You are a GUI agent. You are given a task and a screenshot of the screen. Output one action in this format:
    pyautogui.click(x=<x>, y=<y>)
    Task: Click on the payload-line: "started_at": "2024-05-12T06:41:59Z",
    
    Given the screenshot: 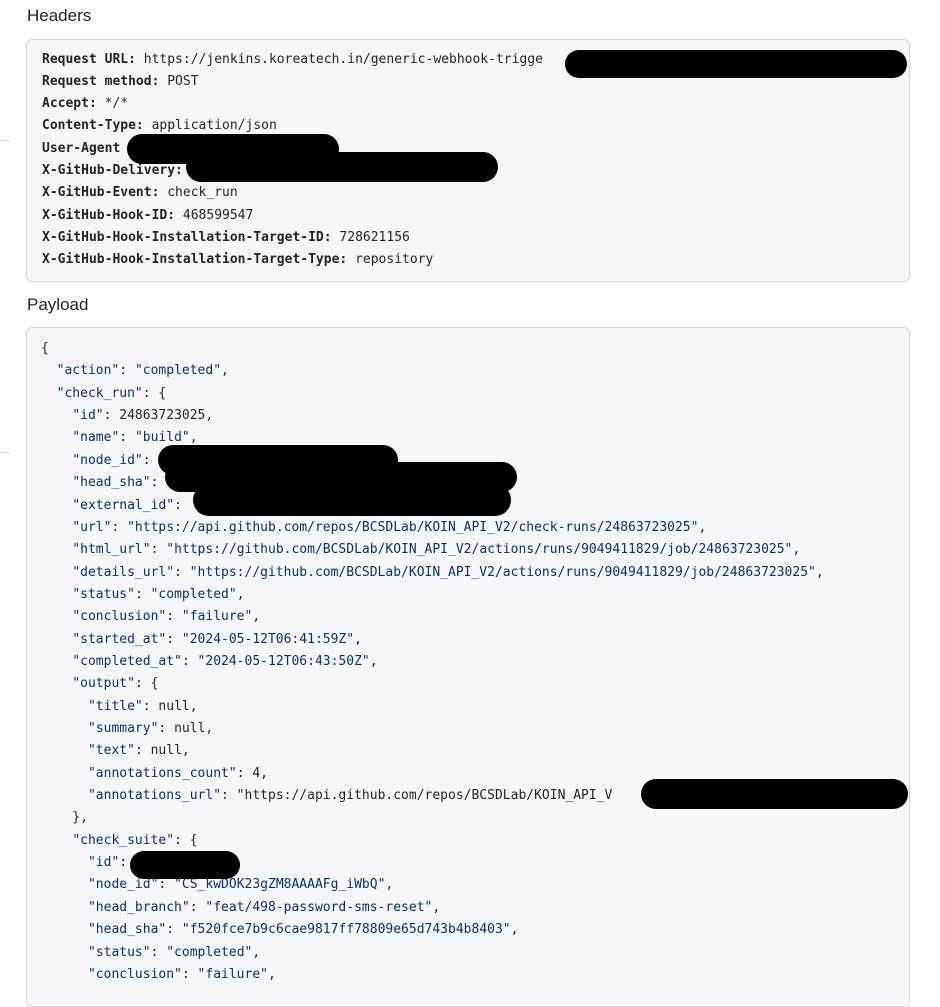 What is the action you would take?
    pyautogui.click(x=217, y=639)
    